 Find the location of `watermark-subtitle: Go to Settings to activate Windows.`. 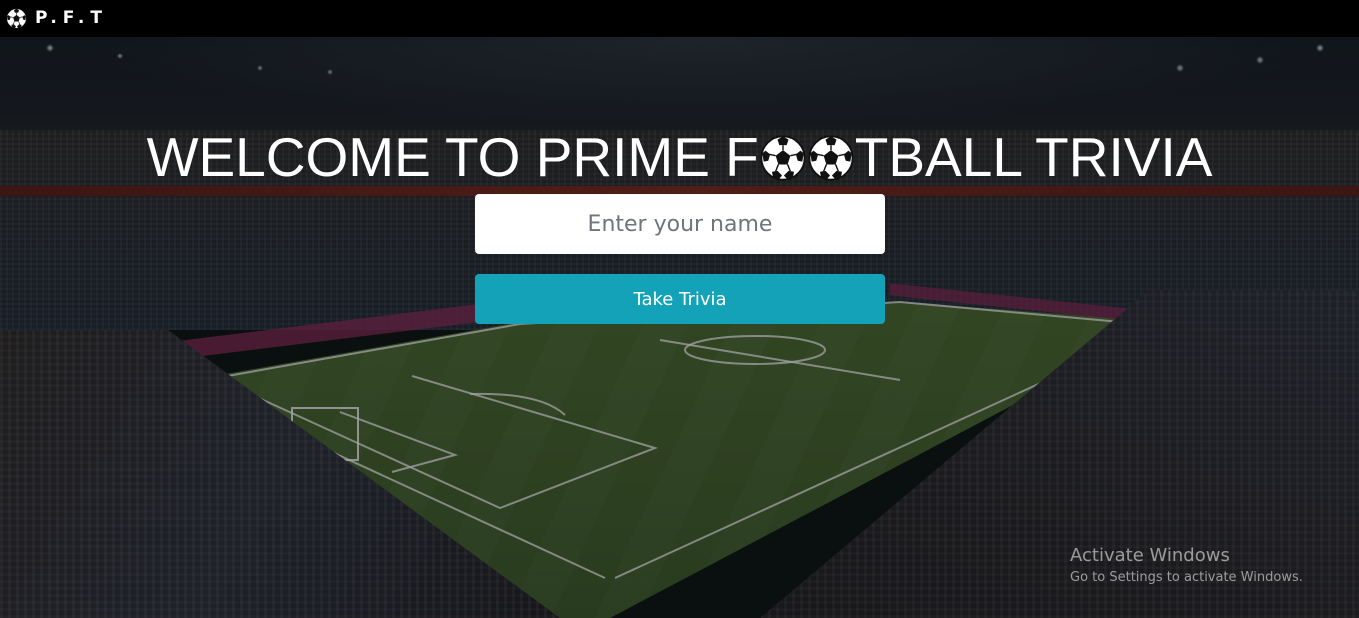

watermark-subtitle: Go to Settings to activate Windows. is located at coordinates (1186, 577).